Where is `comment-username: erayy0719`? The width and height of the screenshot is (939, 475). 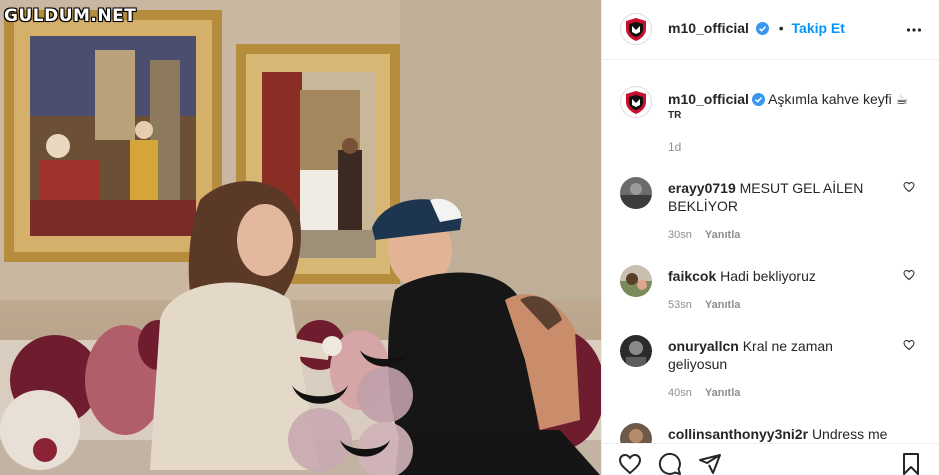
comment-username: erayy0719 is located at coordinates (702, 188).